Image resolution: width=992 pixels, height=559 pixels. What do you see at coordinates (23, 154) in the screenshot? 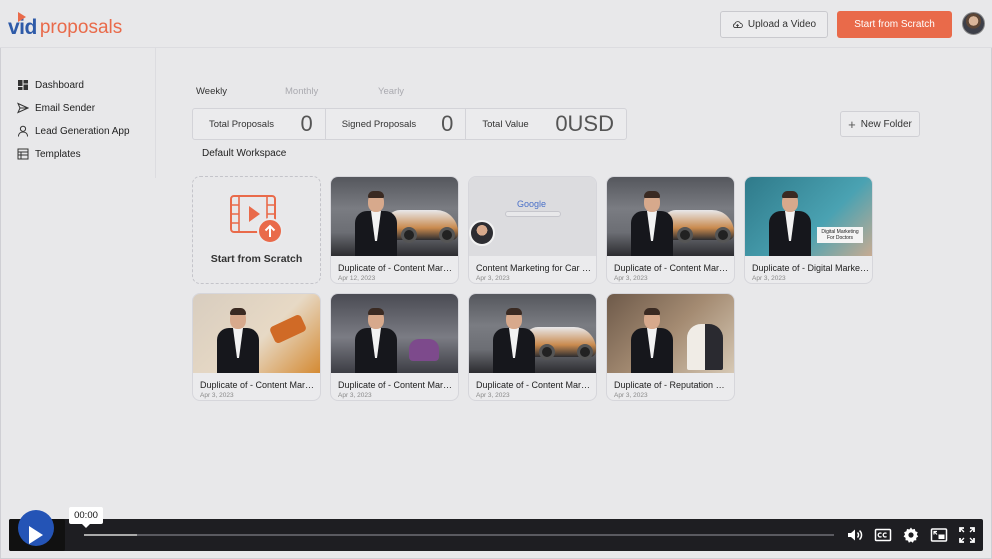
I see `template-icon` at bounding box center [23, 154].